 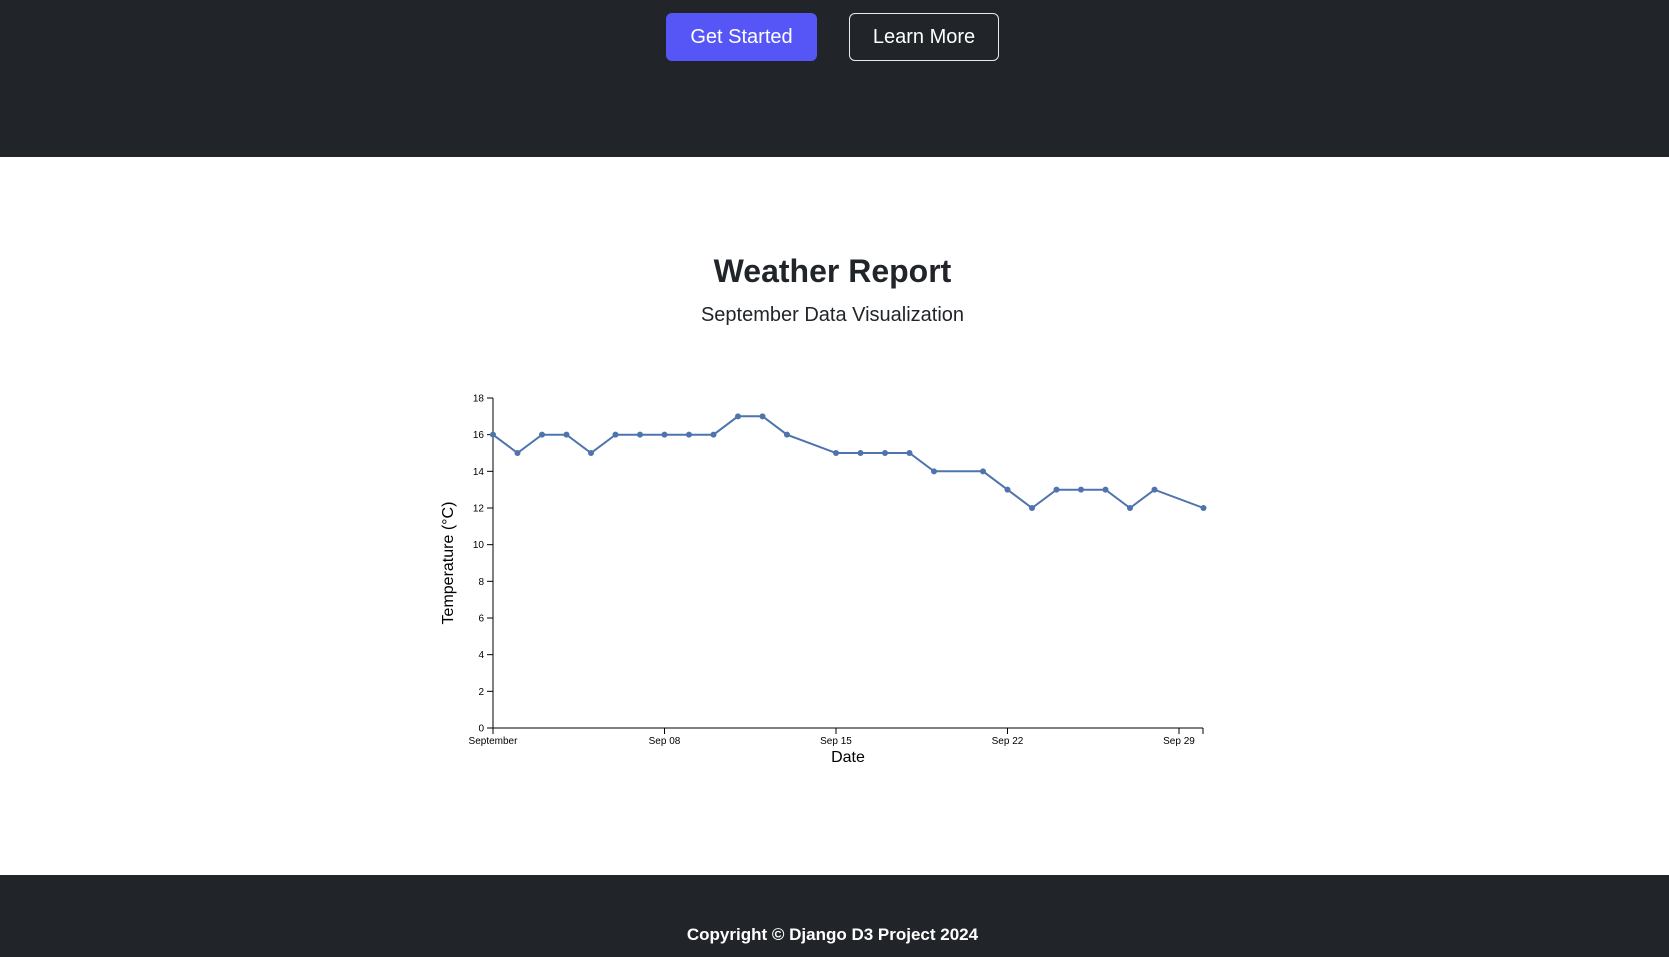 What do you see at coordinates (481, 692) in the screenshot?
I see `y-tick-label: 2` at bounding box center [481, 692].